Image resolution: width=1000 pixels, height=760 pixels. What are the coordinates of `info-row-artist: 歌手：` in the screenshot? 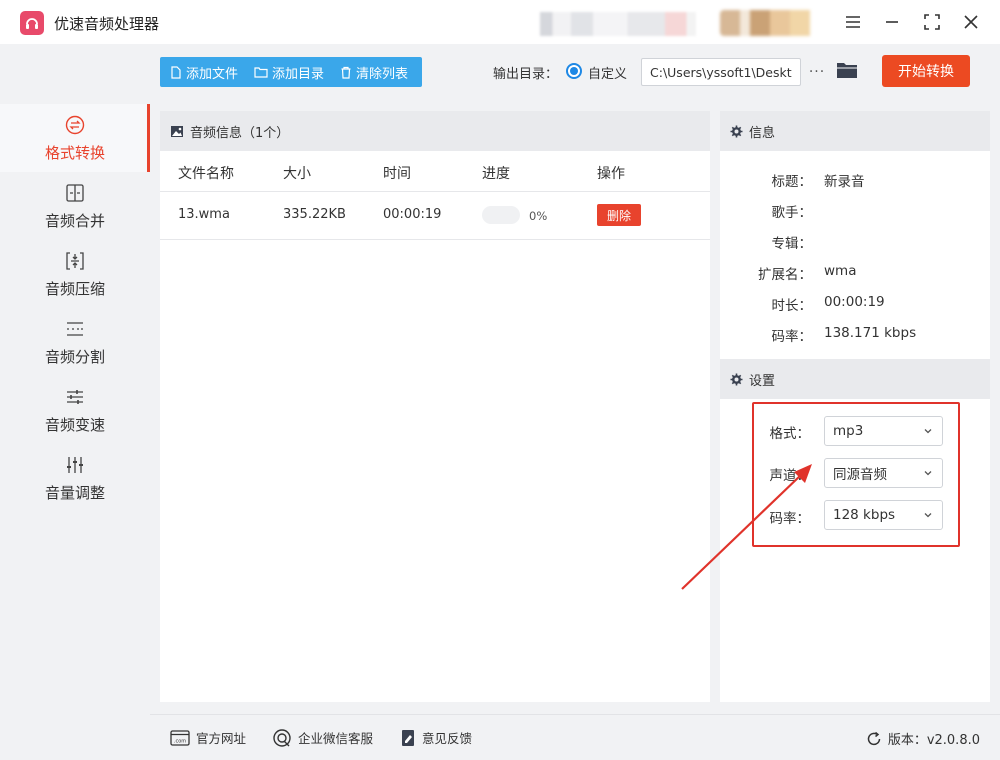 It's located at (855, 211).